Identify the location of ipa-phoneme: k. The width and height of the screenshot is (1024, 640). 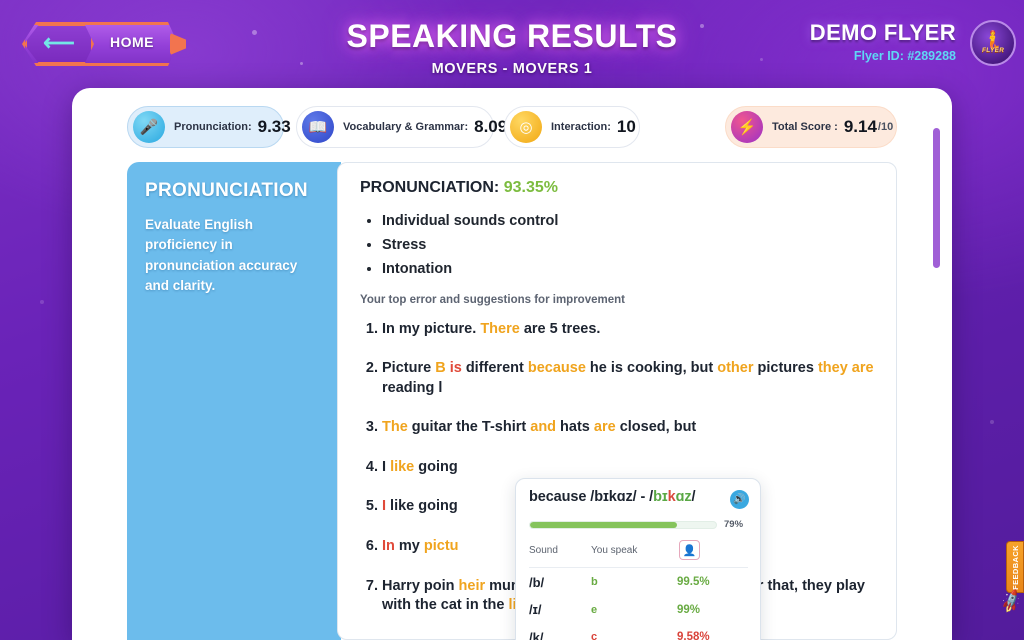
(671, 497).